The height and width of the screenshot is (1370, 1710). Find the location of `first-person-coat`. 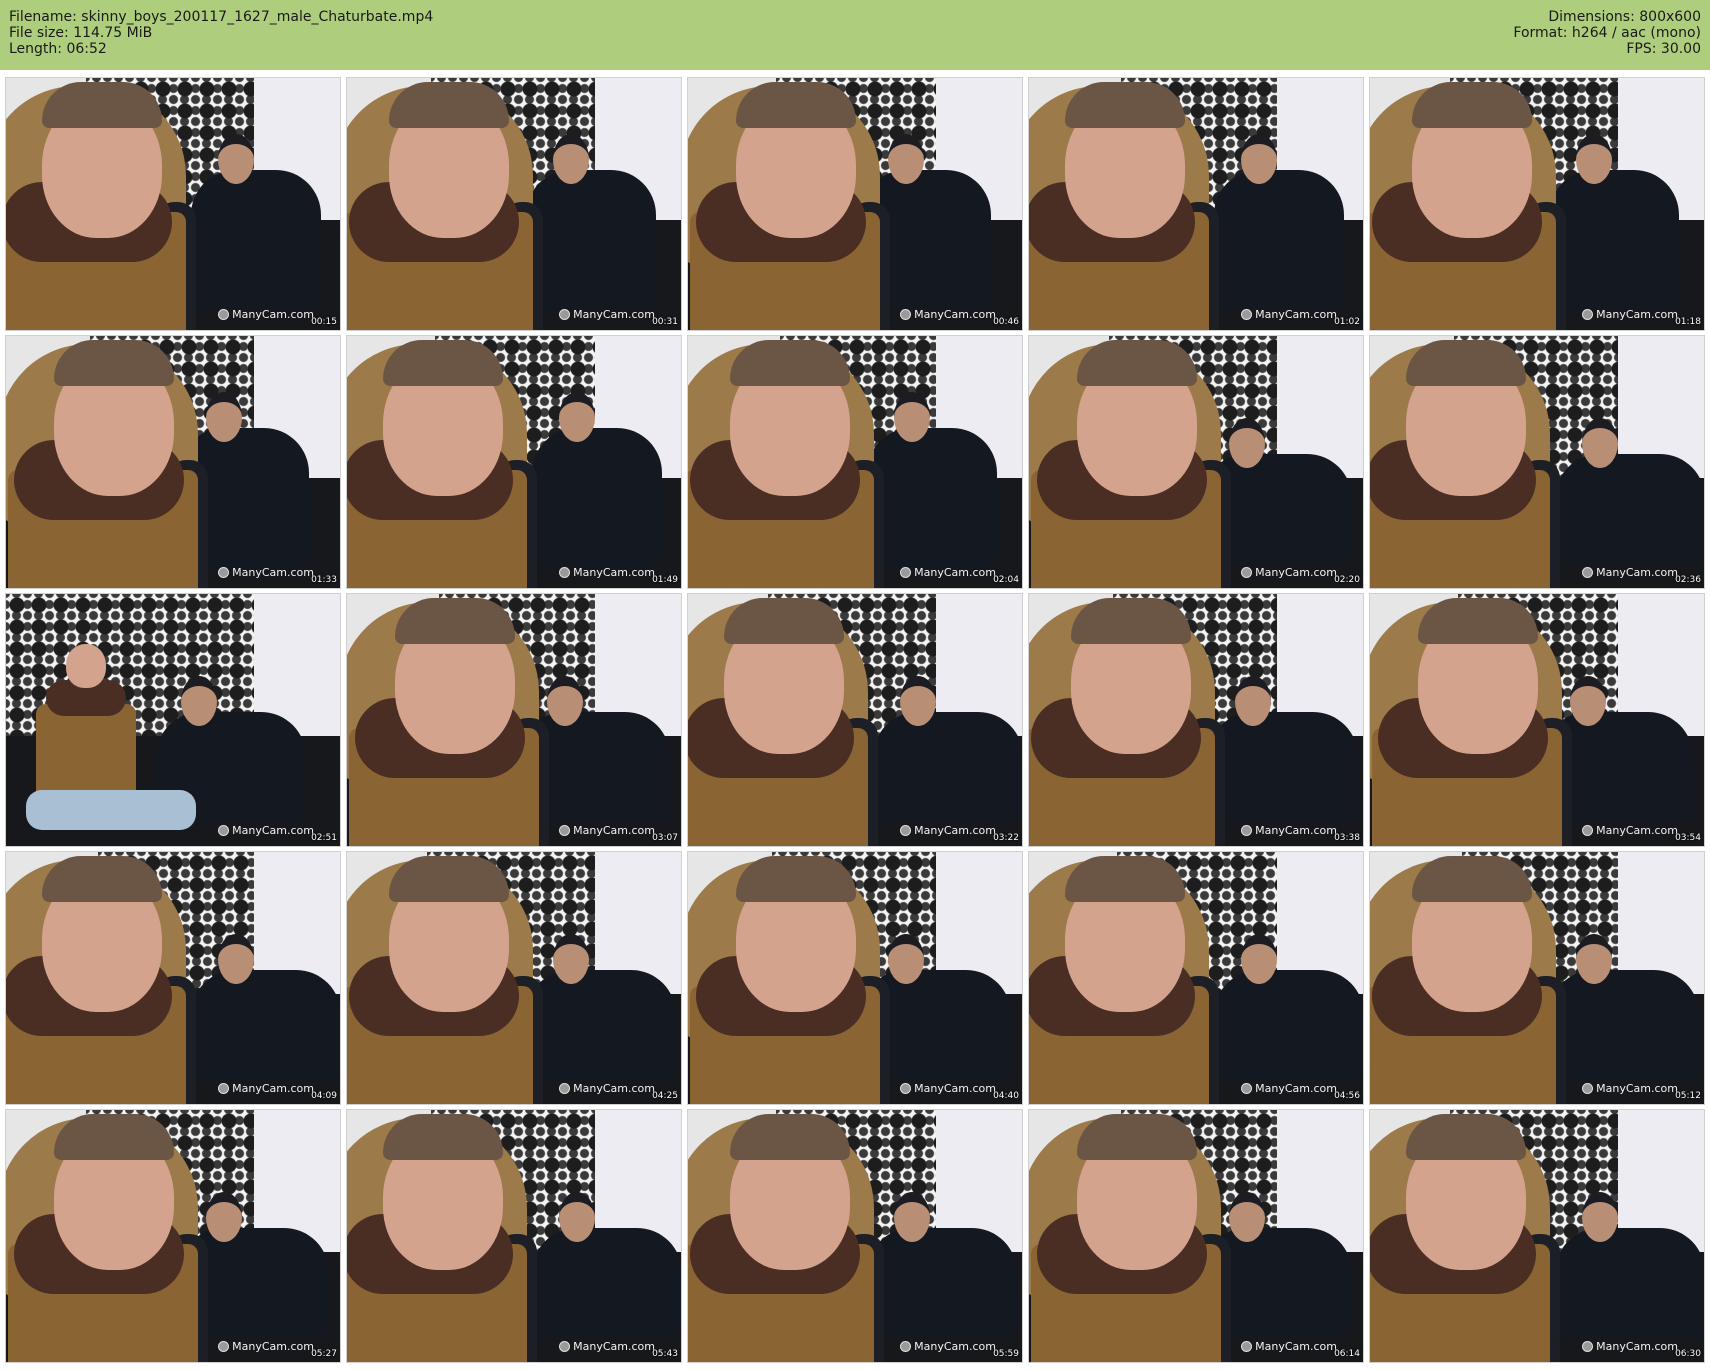

first-person-coat is located at coordinates (86, 749).